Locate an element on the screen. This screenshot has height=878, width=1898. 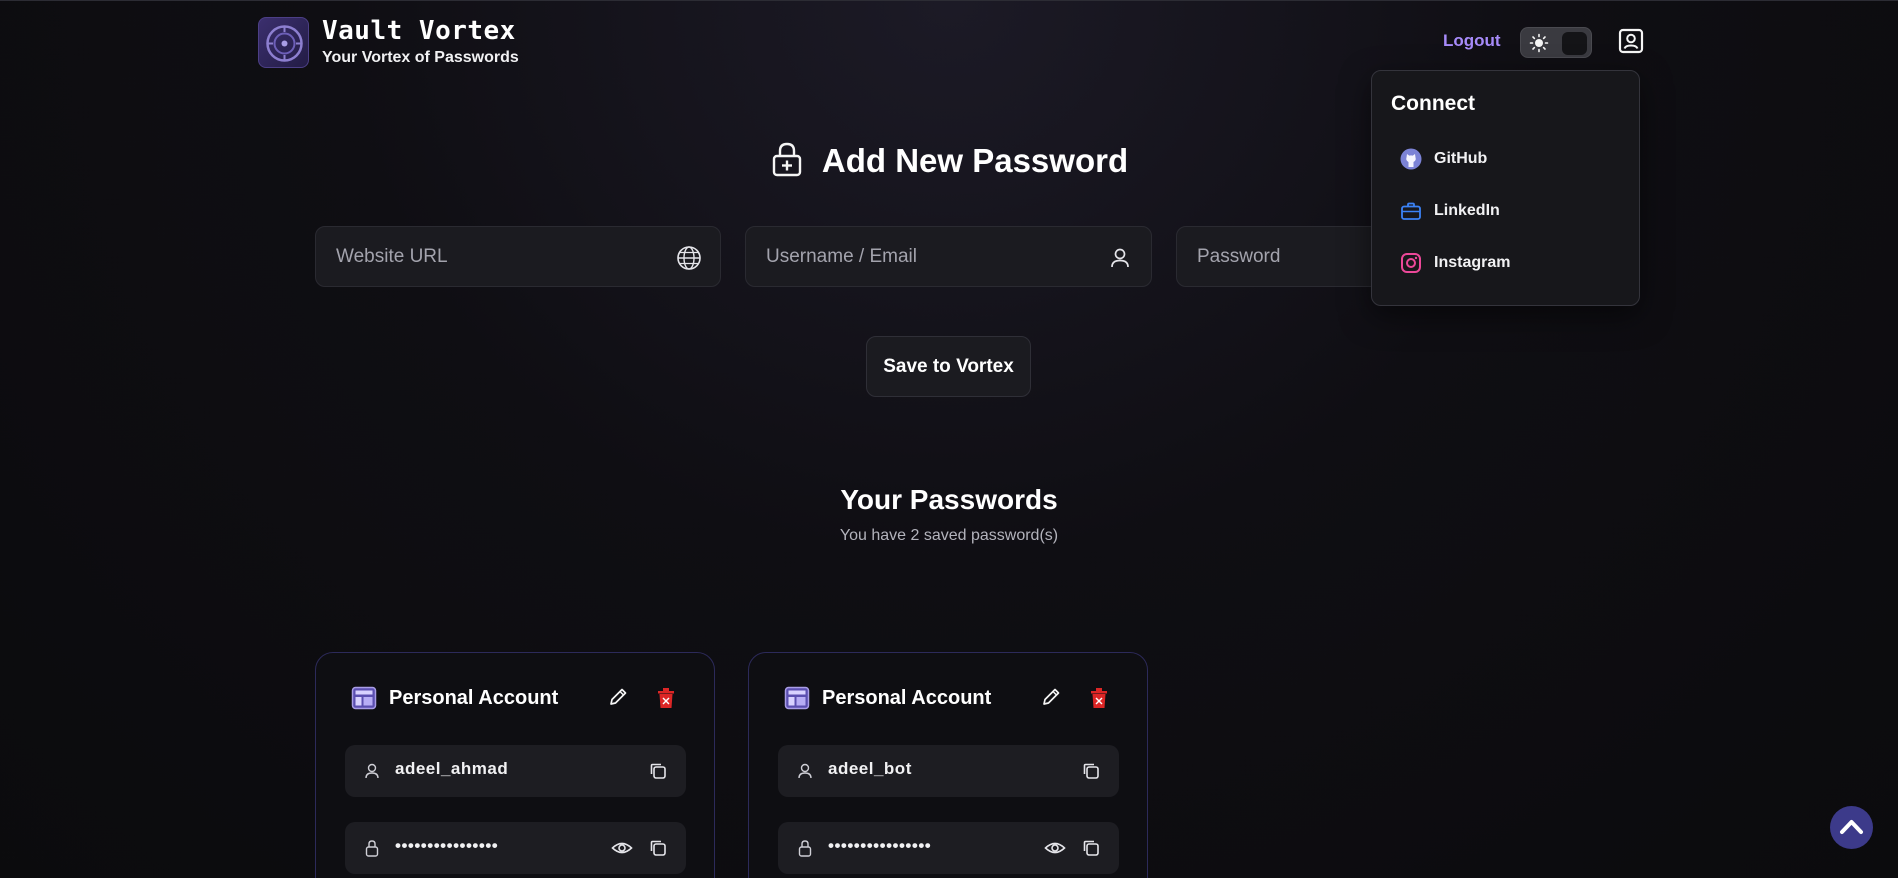
lock-plus-icon is located at coordinates (787, 160).